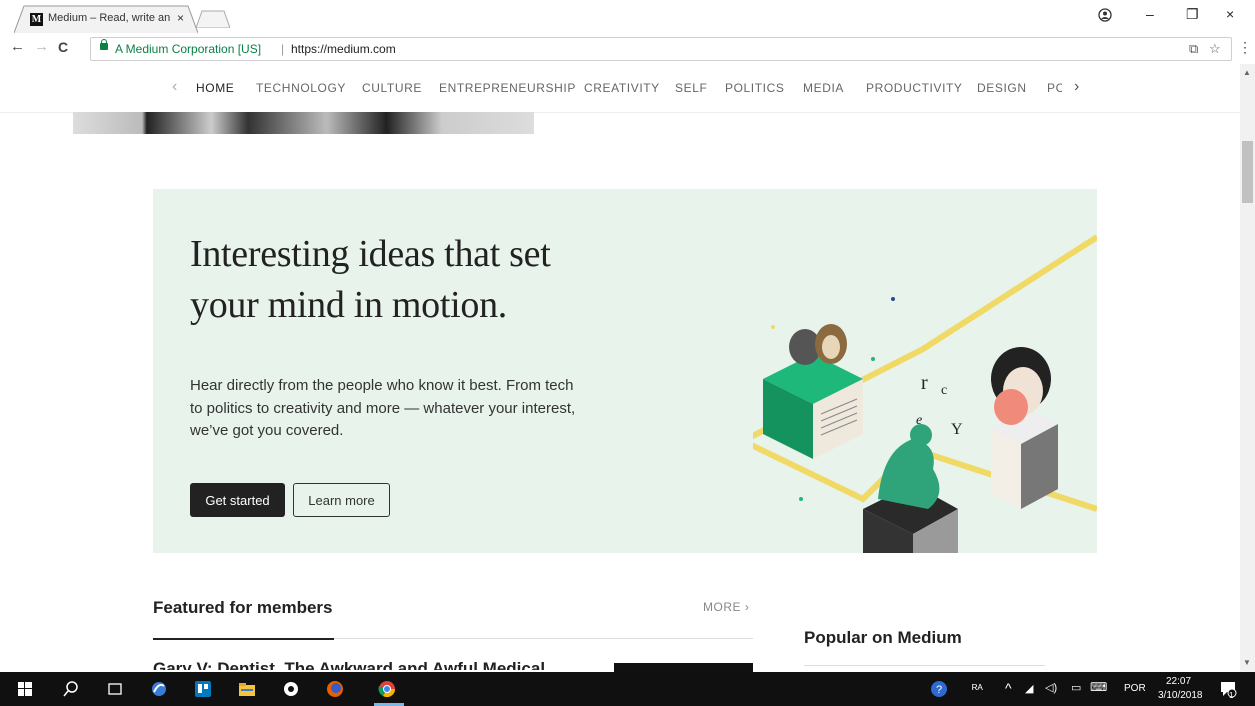  I want to click on back-button: ←, so click(17, 46).